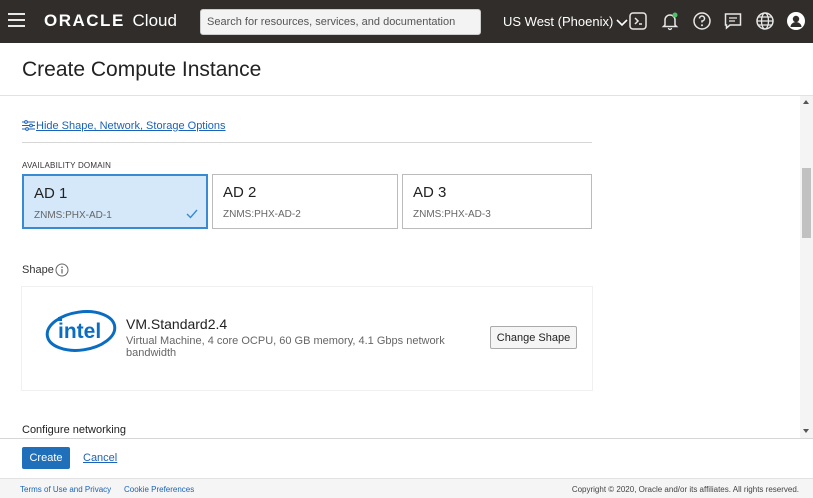  I want to click on scroll-down-arrow, so click(806, 431).